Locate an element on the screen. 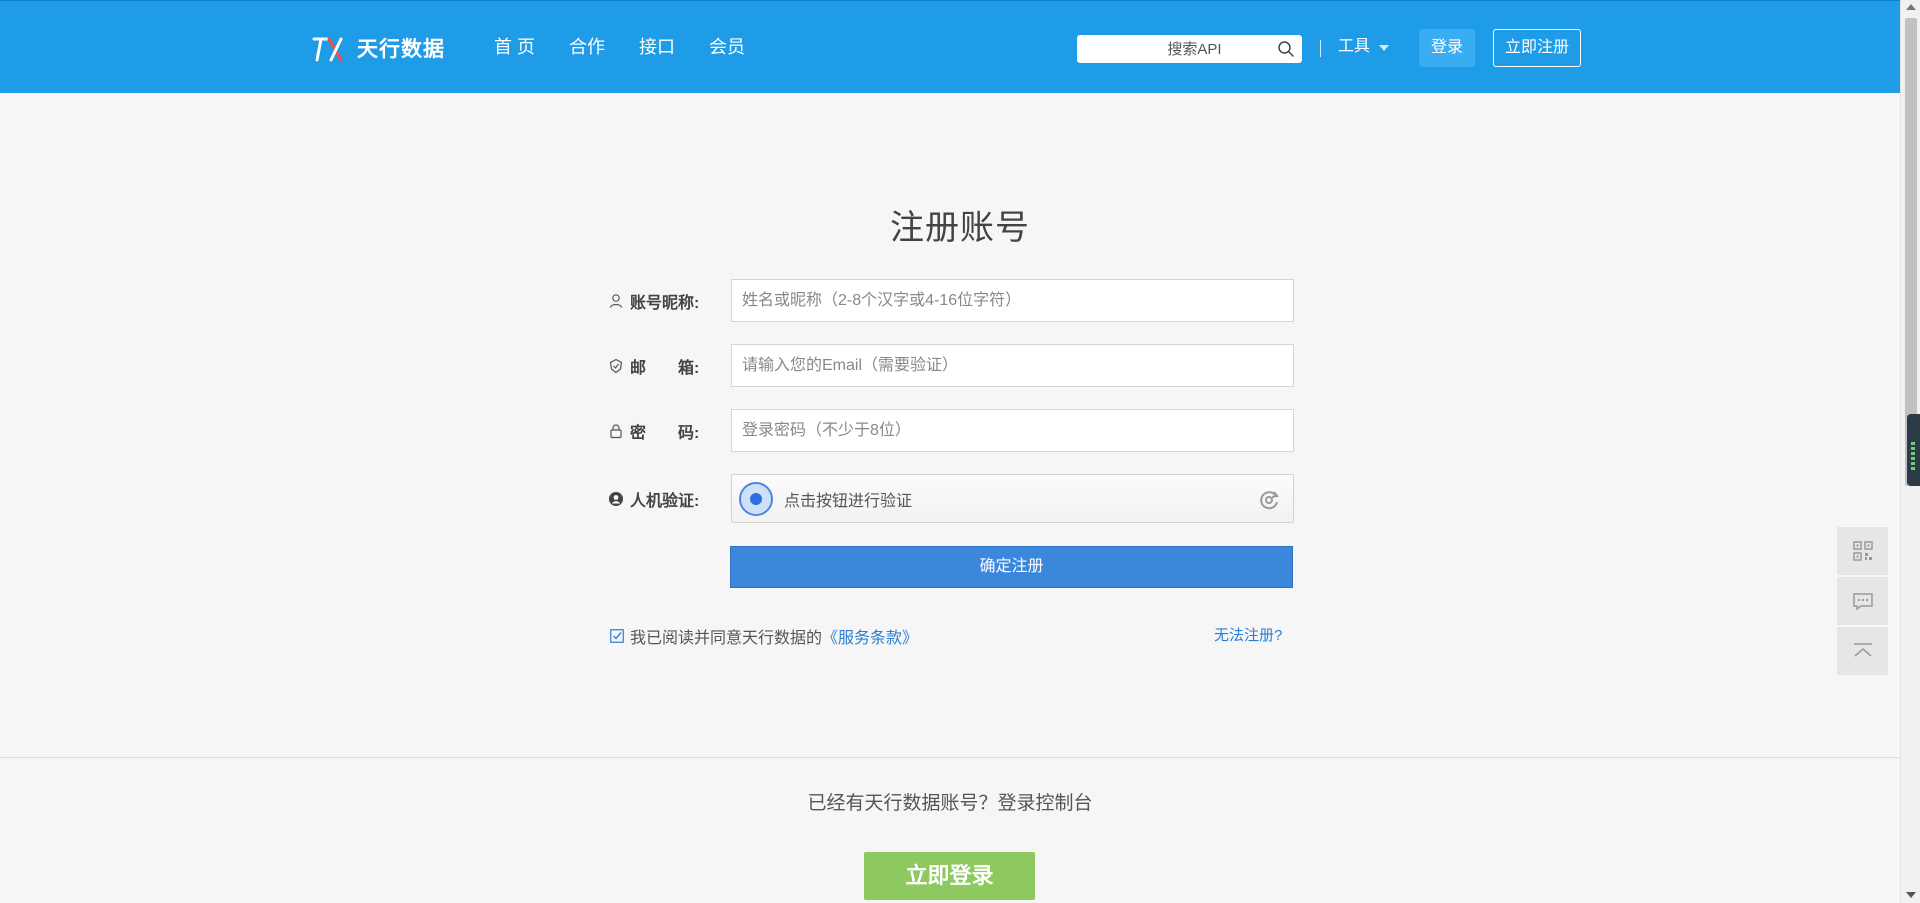  captcha-text: 点击按钮进行验证 is located at coordinates (848, 501).